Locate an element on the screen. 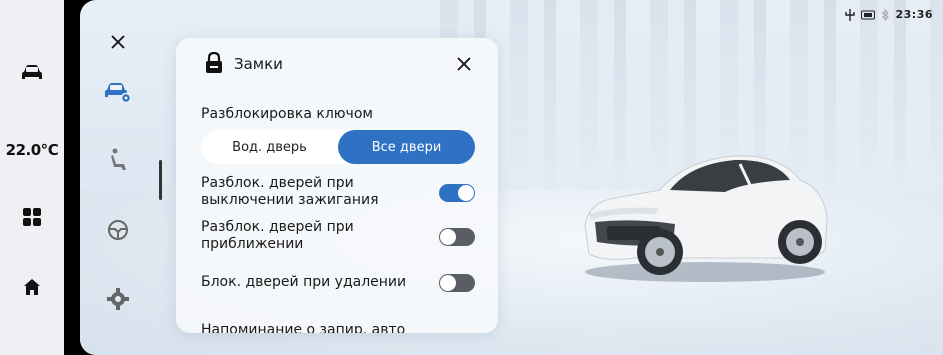  apps-icon is located at coordinates (32, 217).